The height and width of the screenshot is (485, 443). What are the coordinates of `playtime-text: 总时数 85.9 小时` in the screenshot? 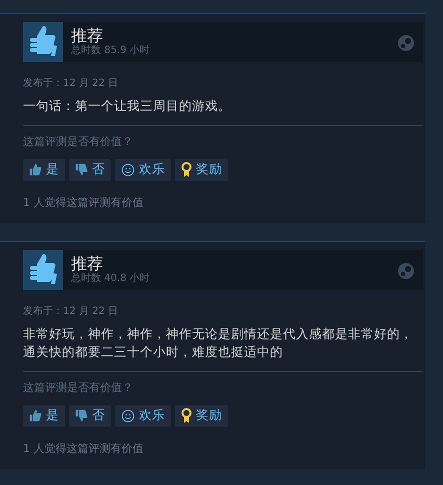 It's located at (111, 51).